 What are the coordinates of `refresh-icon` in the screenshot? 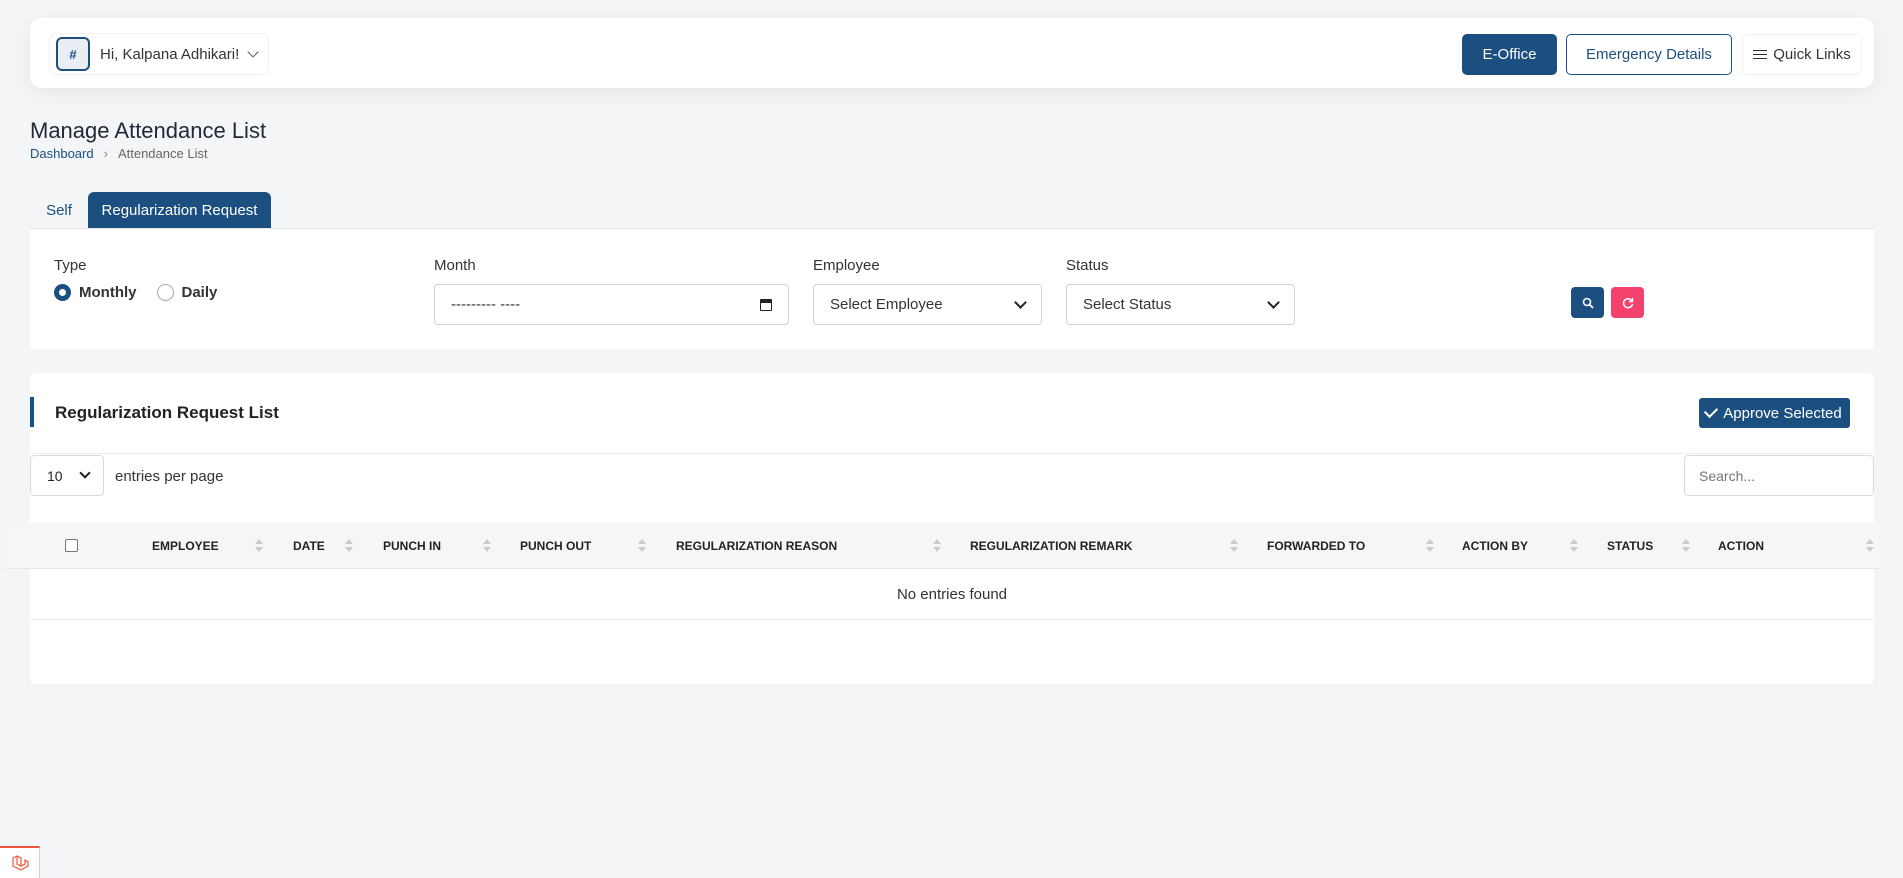 It's located at (1627, 302).